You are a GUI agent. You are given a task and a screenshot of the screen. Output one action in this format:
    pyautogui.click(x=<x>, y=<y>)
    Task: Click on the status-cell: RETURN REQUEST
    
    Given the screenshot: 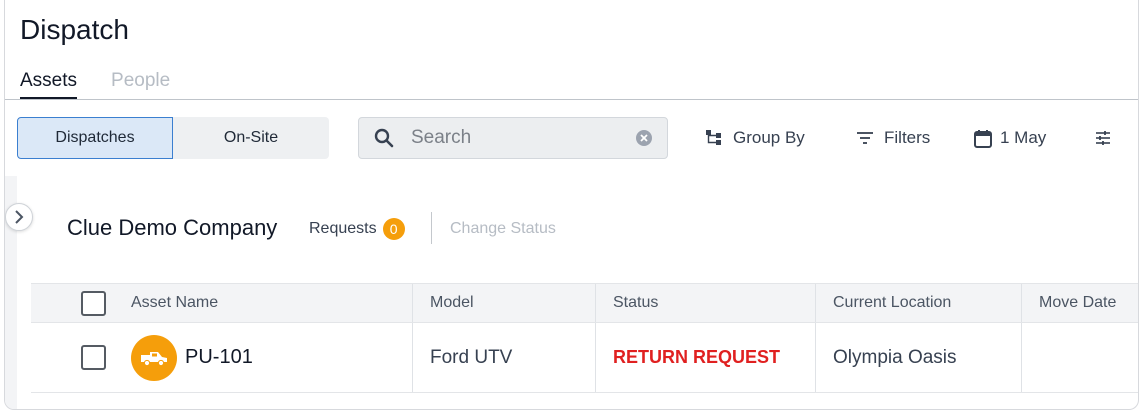 What is the action you would take?
    pyautogui.click(x=706, y=357)
    